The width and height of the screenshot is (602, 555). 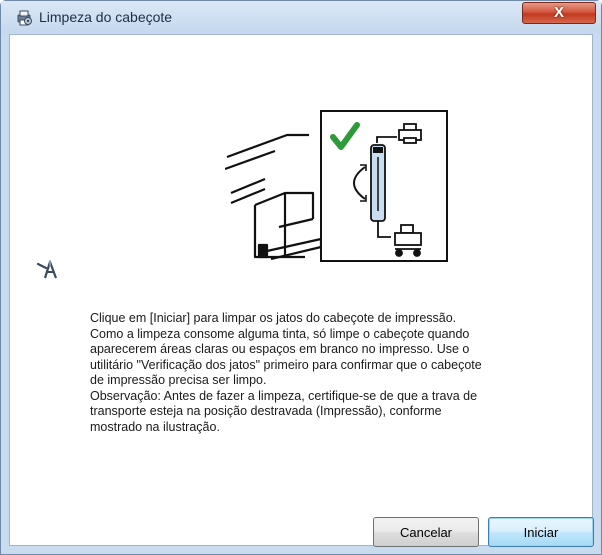 I want to click on close-icon: X, so click(x=558, y=12).